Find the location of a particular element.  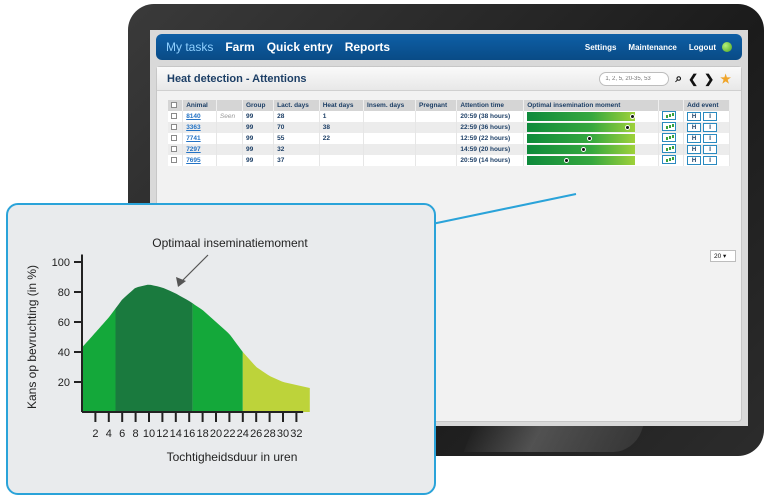

nav-farm: Farm is located at coordinates (239, 47).